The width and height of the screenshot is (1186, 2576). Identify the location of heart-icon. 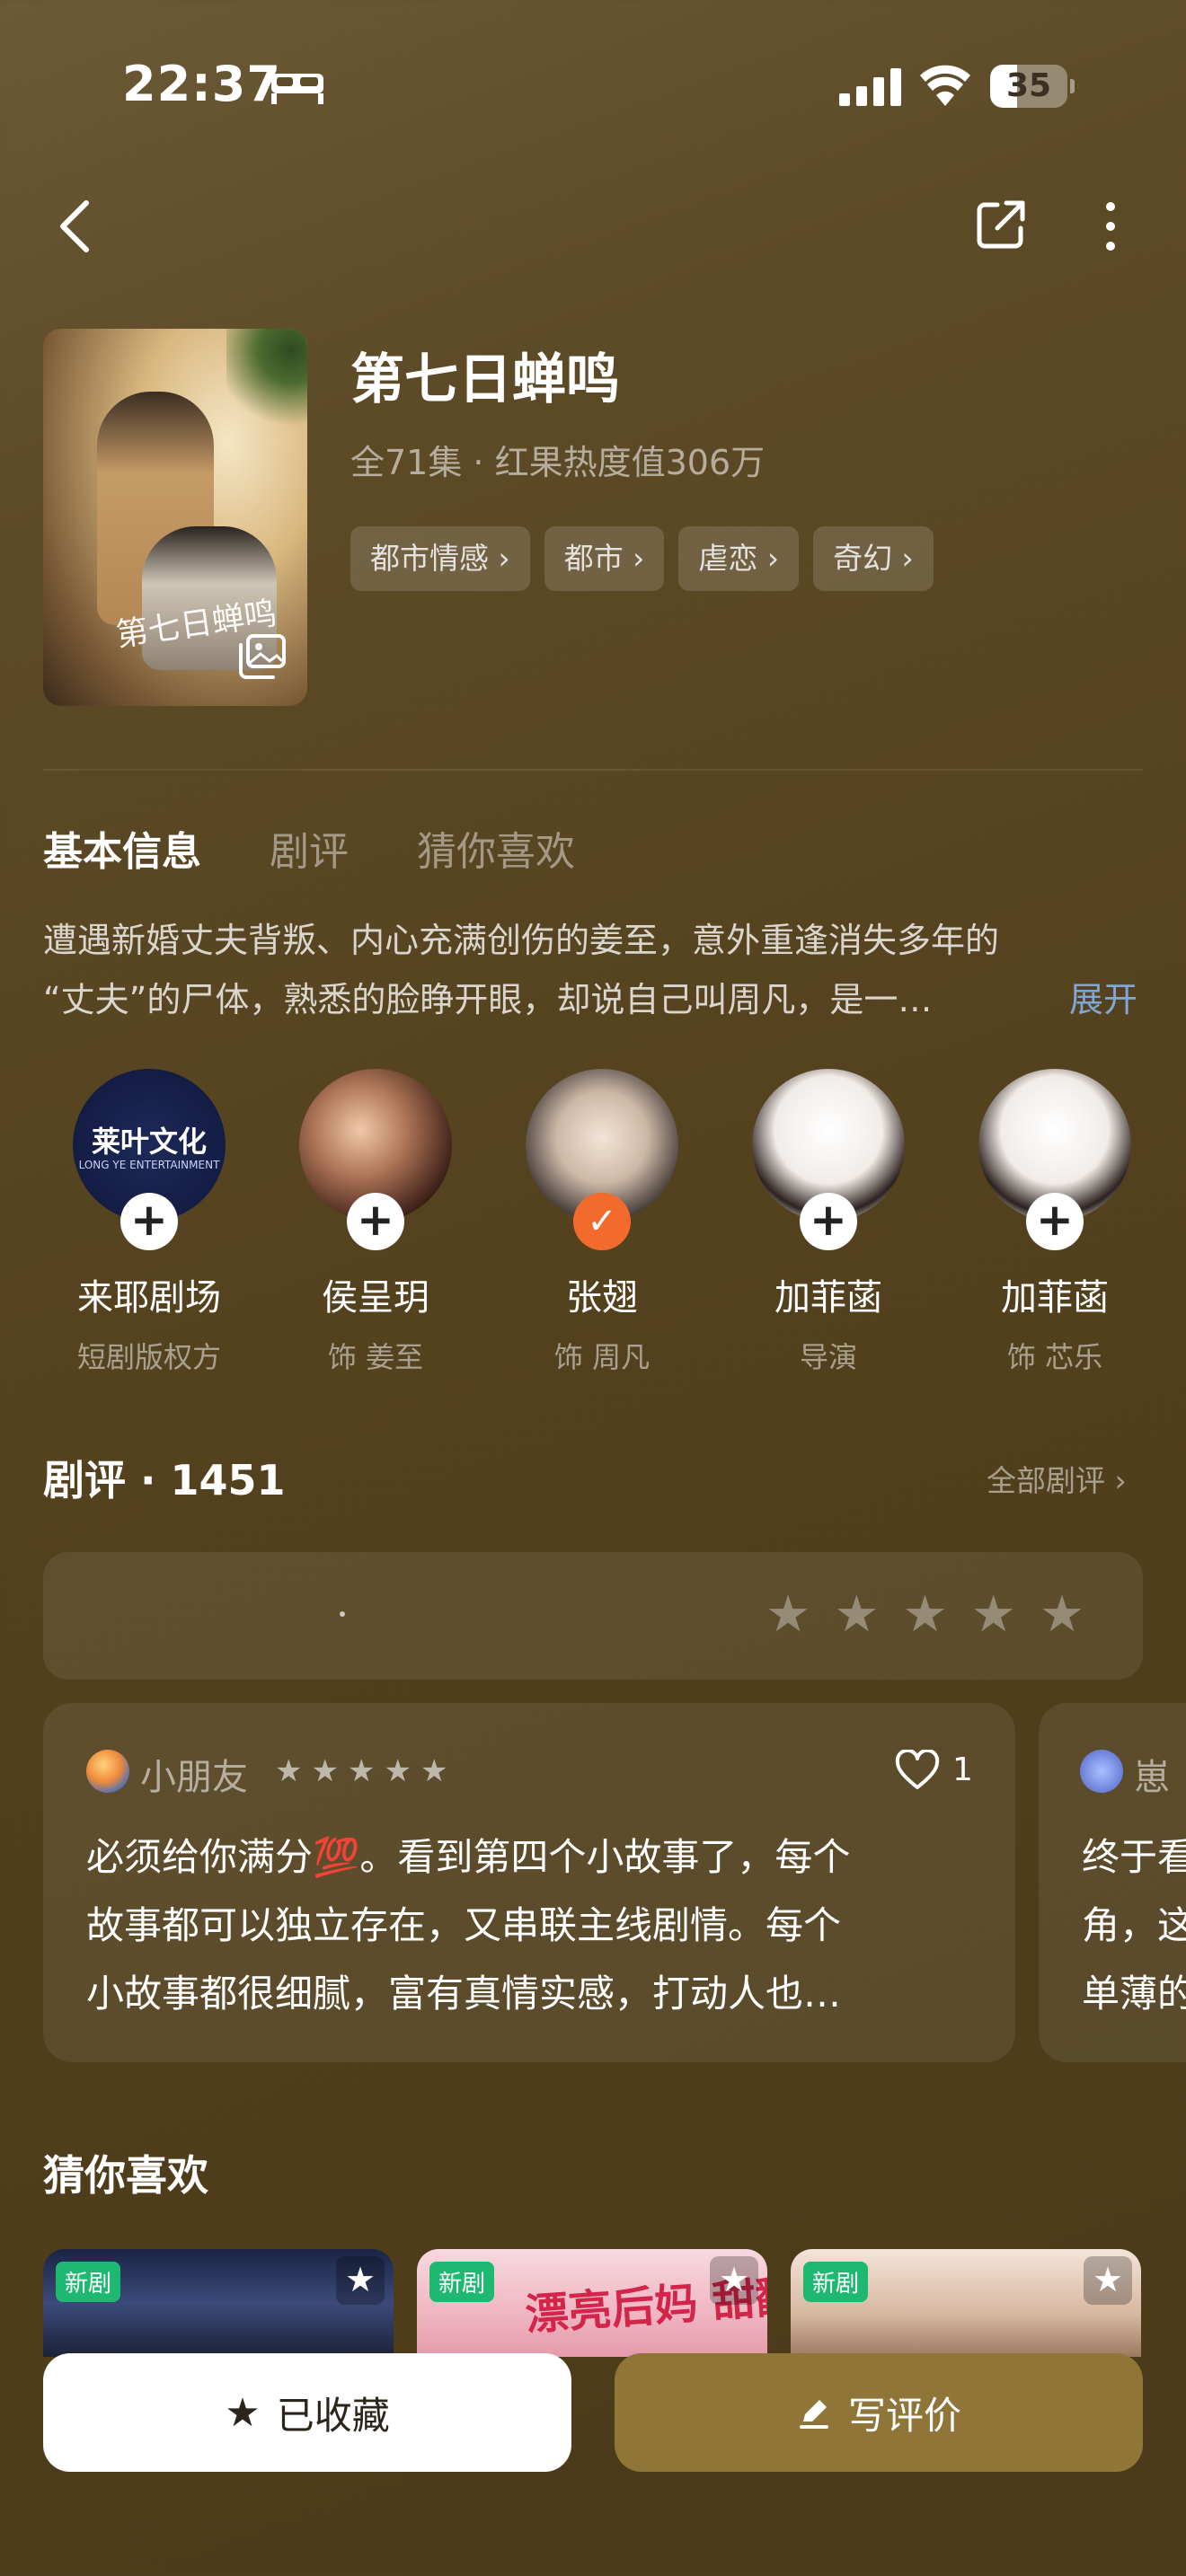
(917, 1770).